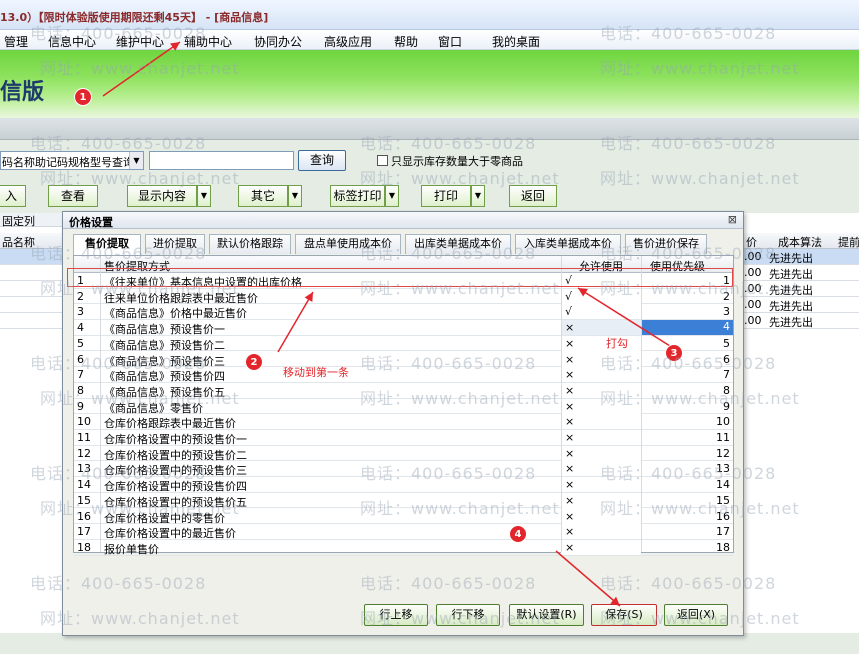  What do you see at coordinates (546, 615) in the screenshot?
I see `default-settings-button: 默认设置(R)` at bounding box center [546, 615].